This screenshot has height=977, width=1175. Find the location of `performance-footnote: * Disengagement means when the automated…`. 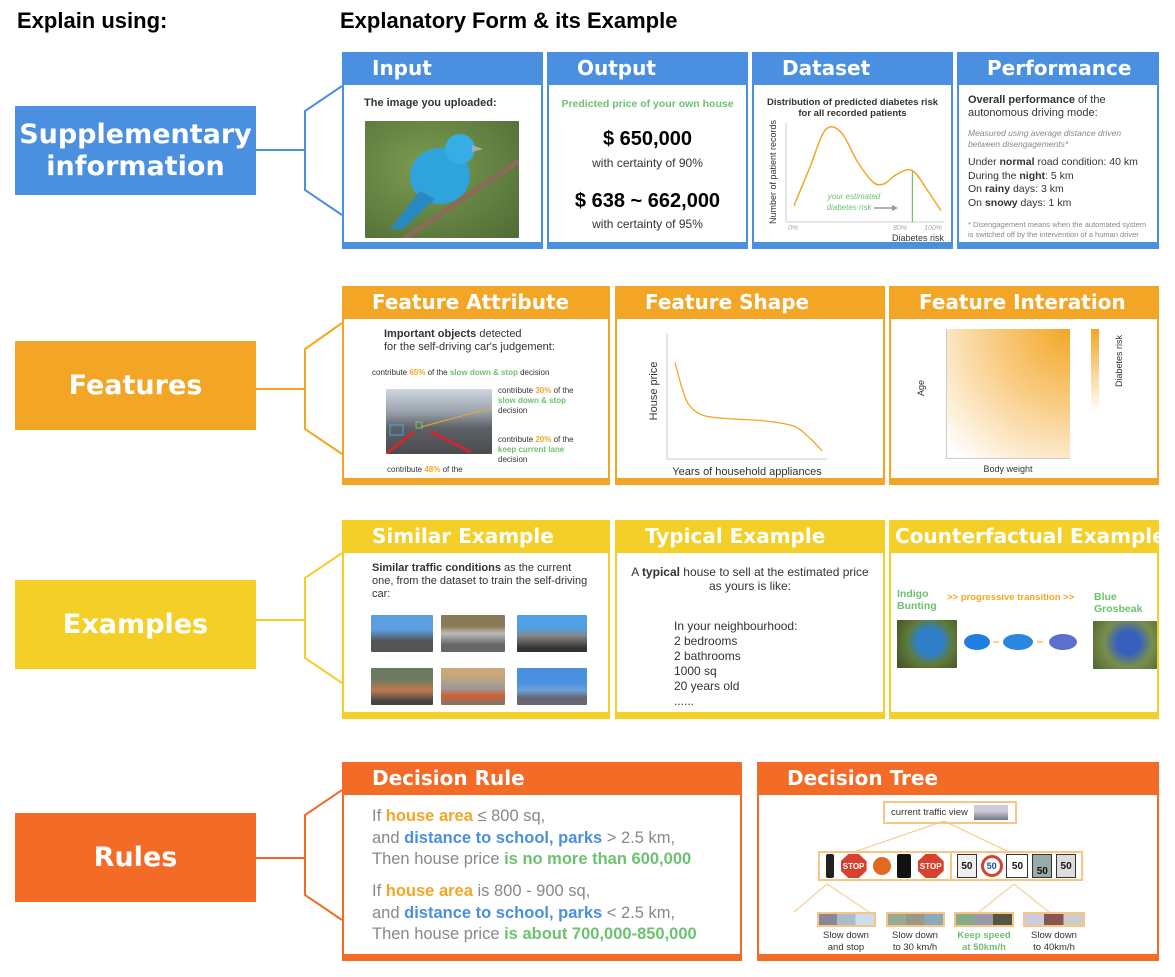

performance-footnote: * Disengagement means when the automated… is located at coordinates (1057, 229).